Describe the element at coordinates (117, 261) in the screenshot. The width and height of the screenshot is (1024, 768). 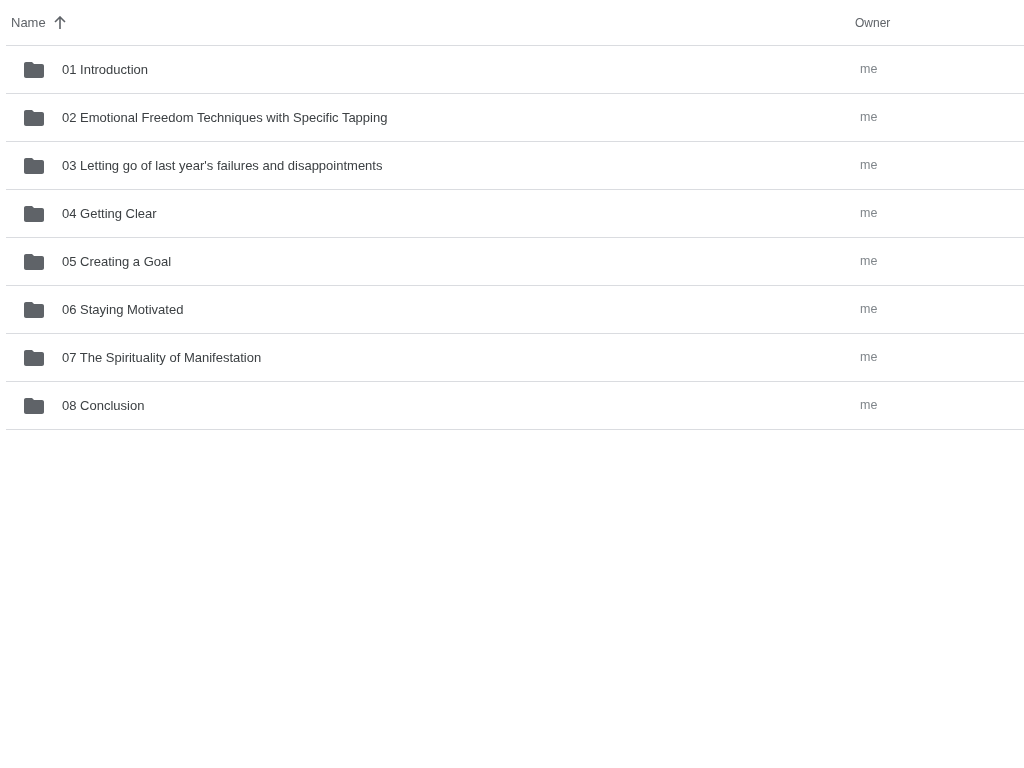
I see `folder-name: 05 Creating a Goal` at that location.